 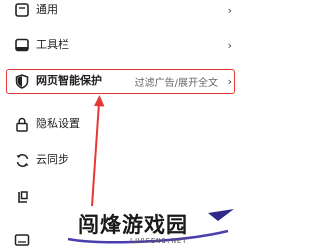 What do you see at coordinates (58, 123) in the screenshot?
I see `menu-item-label: 隐私设置` at bounding box center [58, 123].